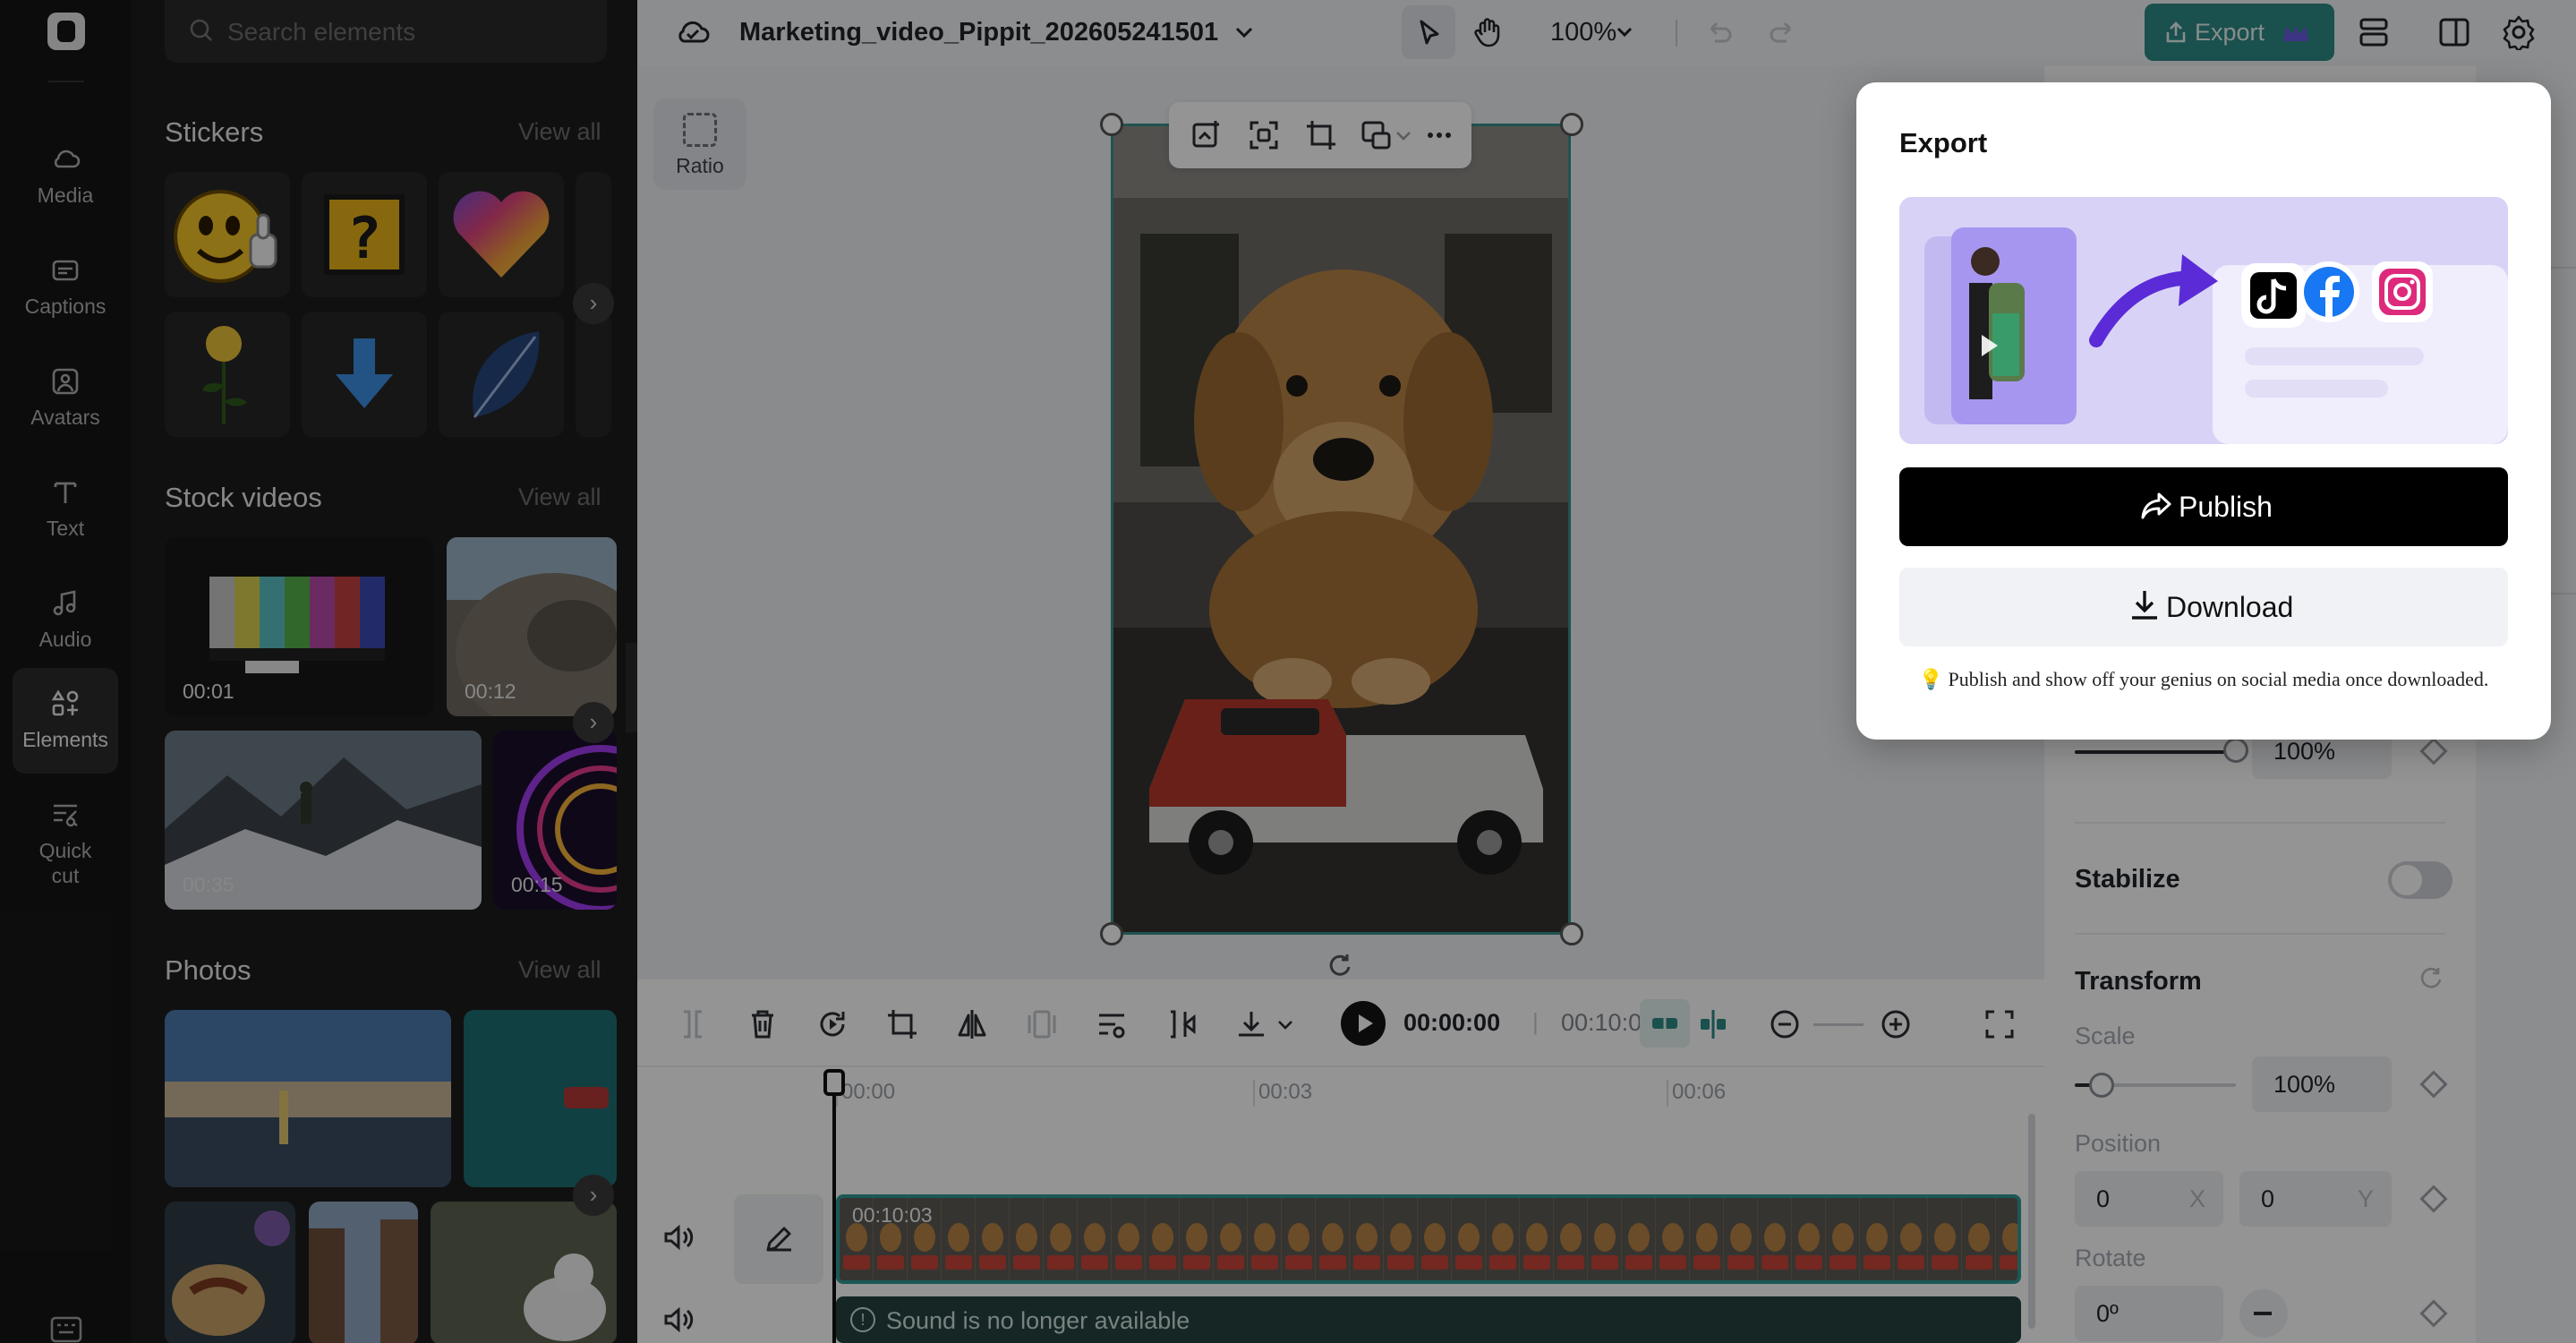 The image size is (2576, 1343). I want to click on download-label: Download, so click(2230, 607).